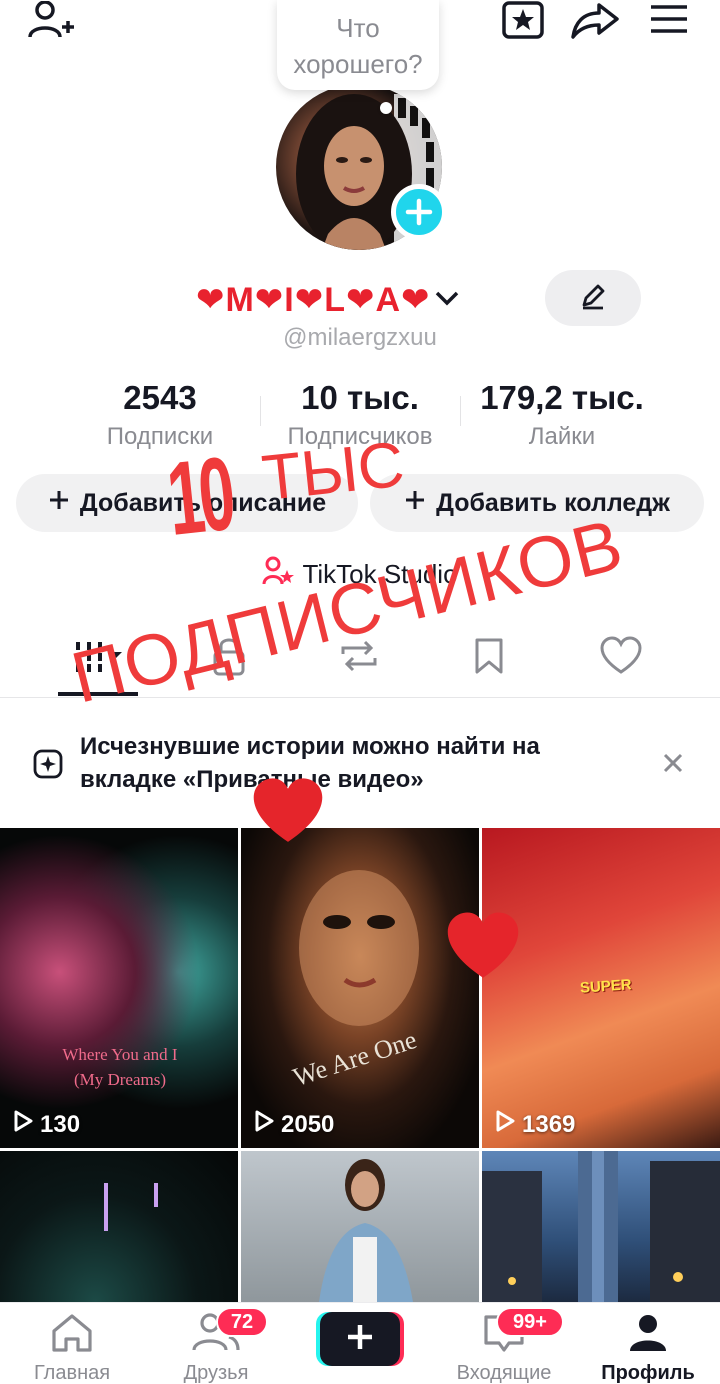  Describe the element at coordinates (553, 502) in the screenshot. I see `add-college-label: Добавить колледж` at that location.